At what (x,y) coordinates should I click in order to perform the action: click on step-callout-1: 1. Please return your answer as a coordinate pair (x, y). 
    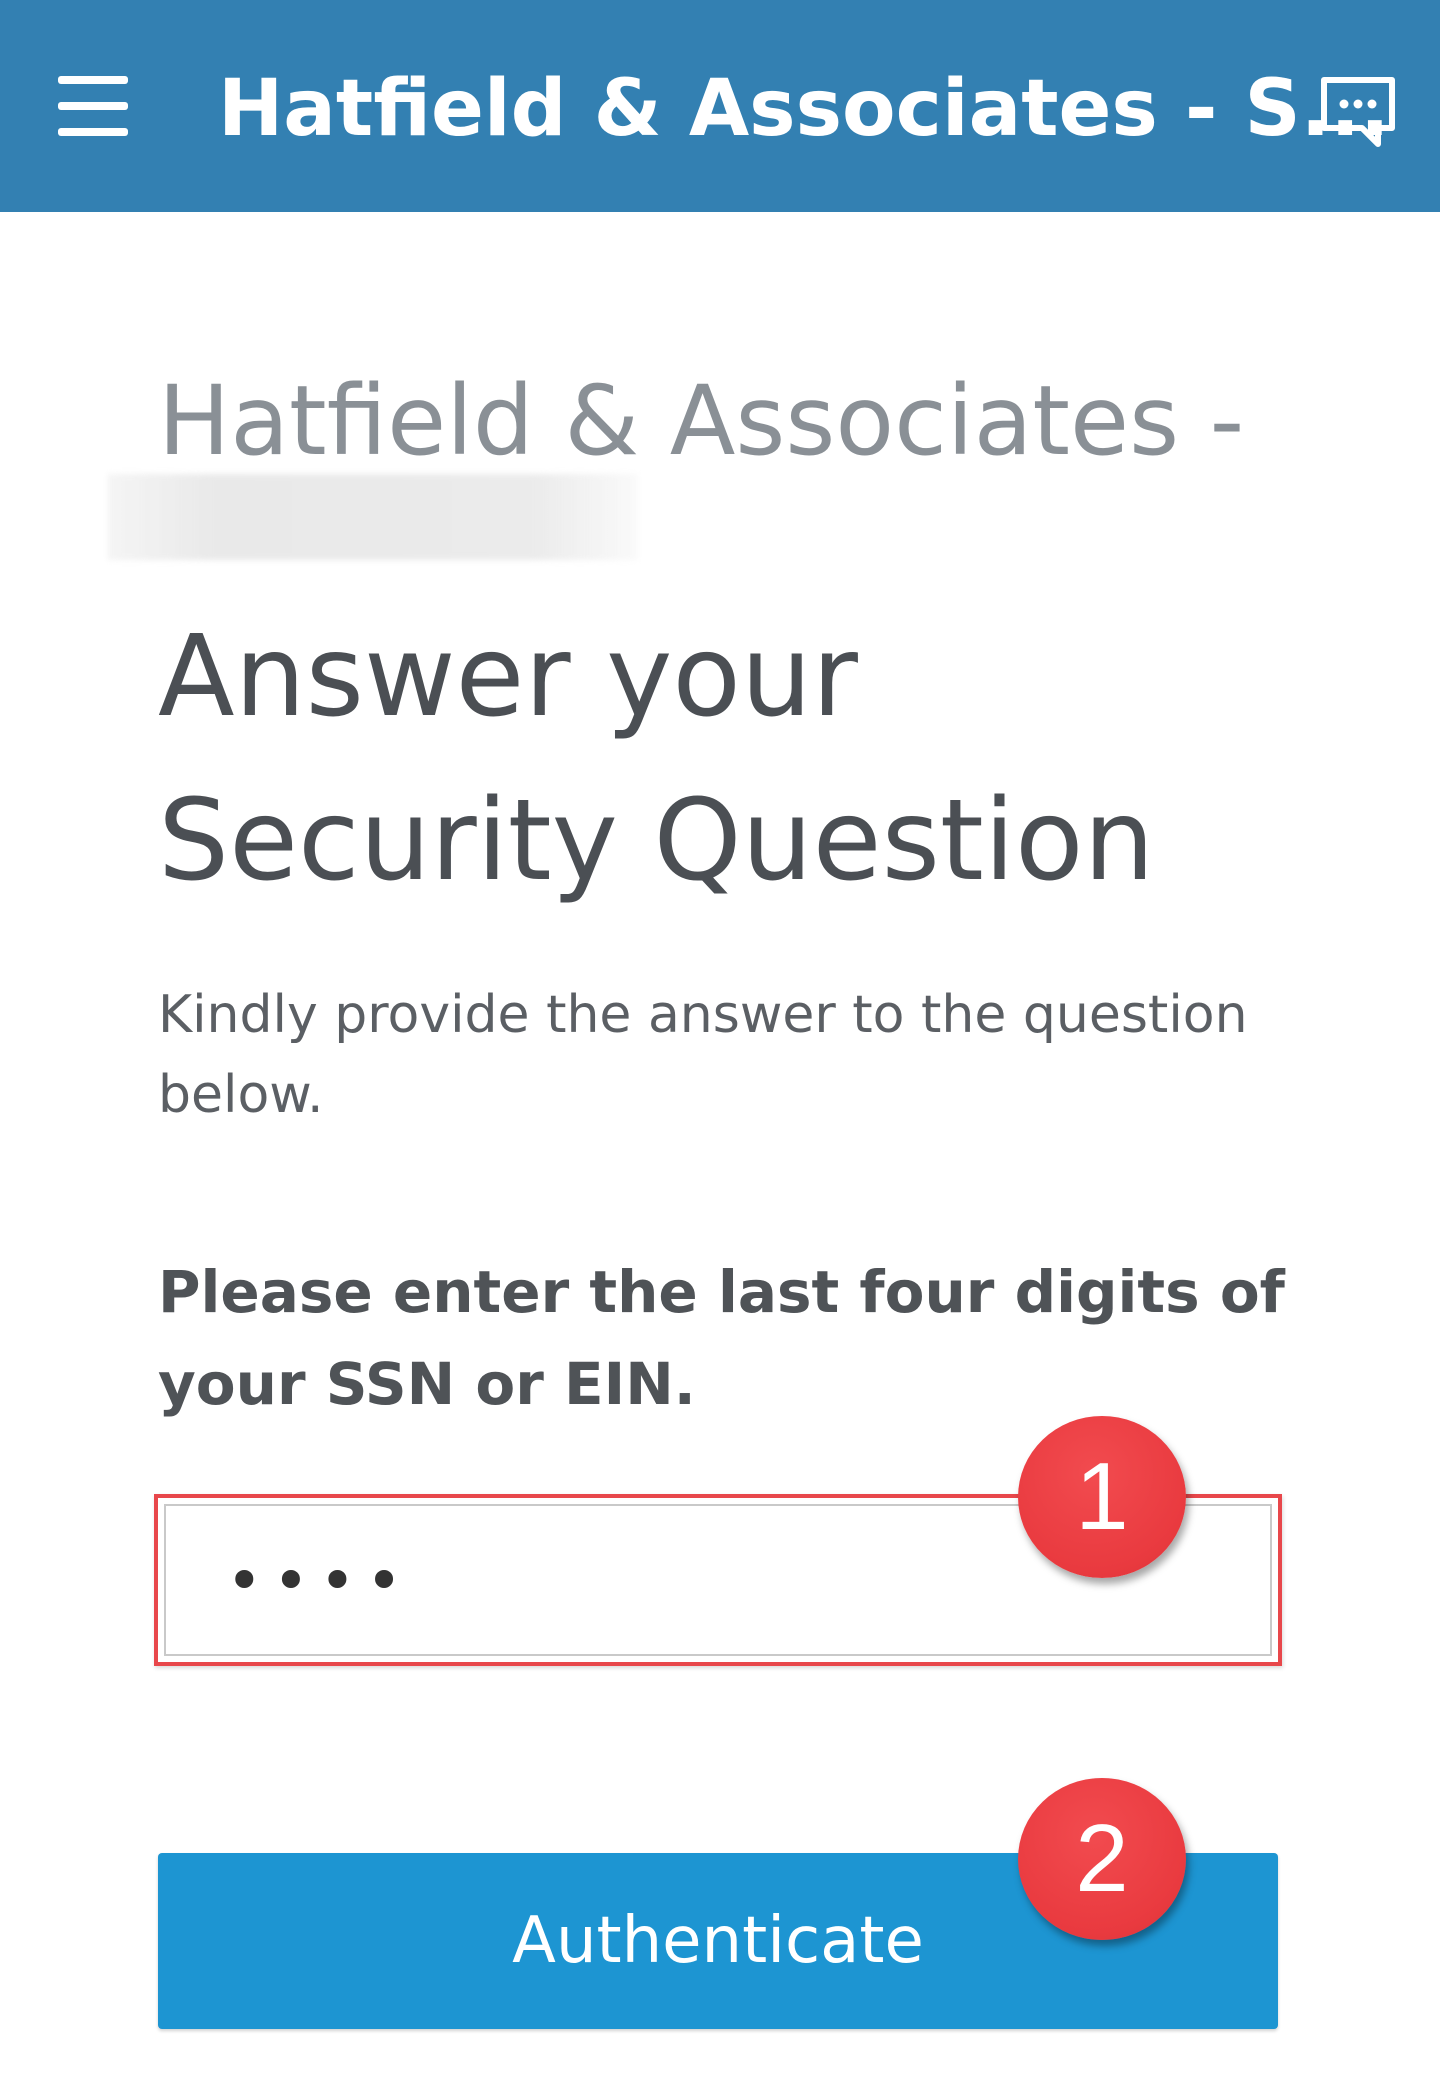
    Looking at the image, I should click on (1102, 1497).